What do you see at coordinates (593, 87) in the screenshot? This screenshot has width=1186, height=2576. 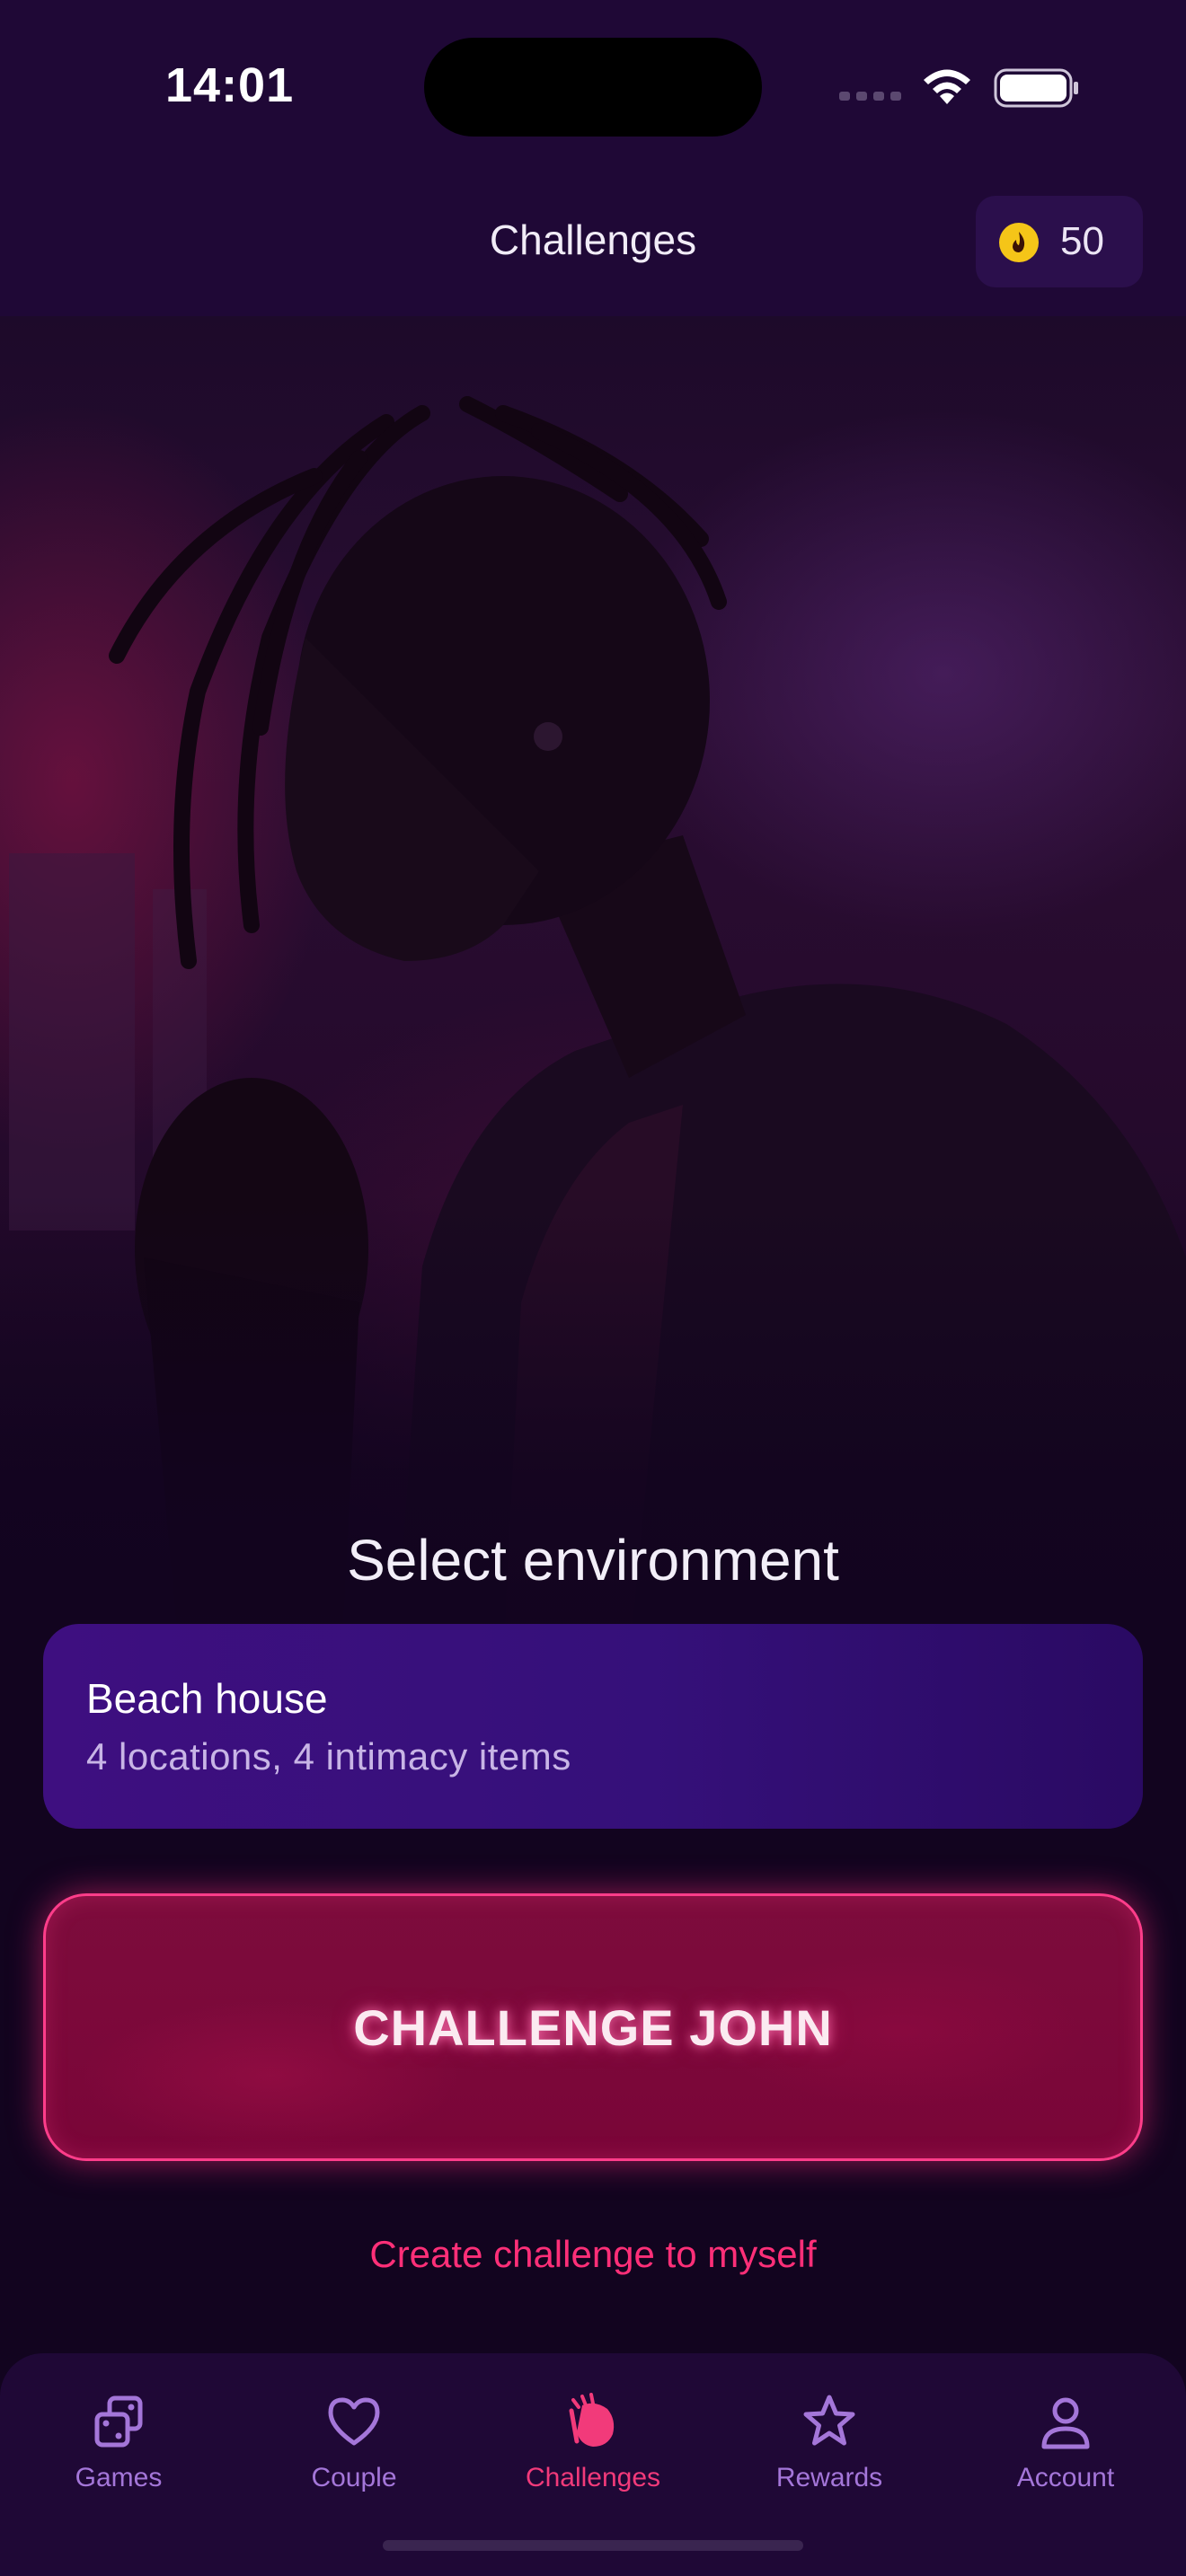 I see `dynamic-island` at bounding box center [593, 87].